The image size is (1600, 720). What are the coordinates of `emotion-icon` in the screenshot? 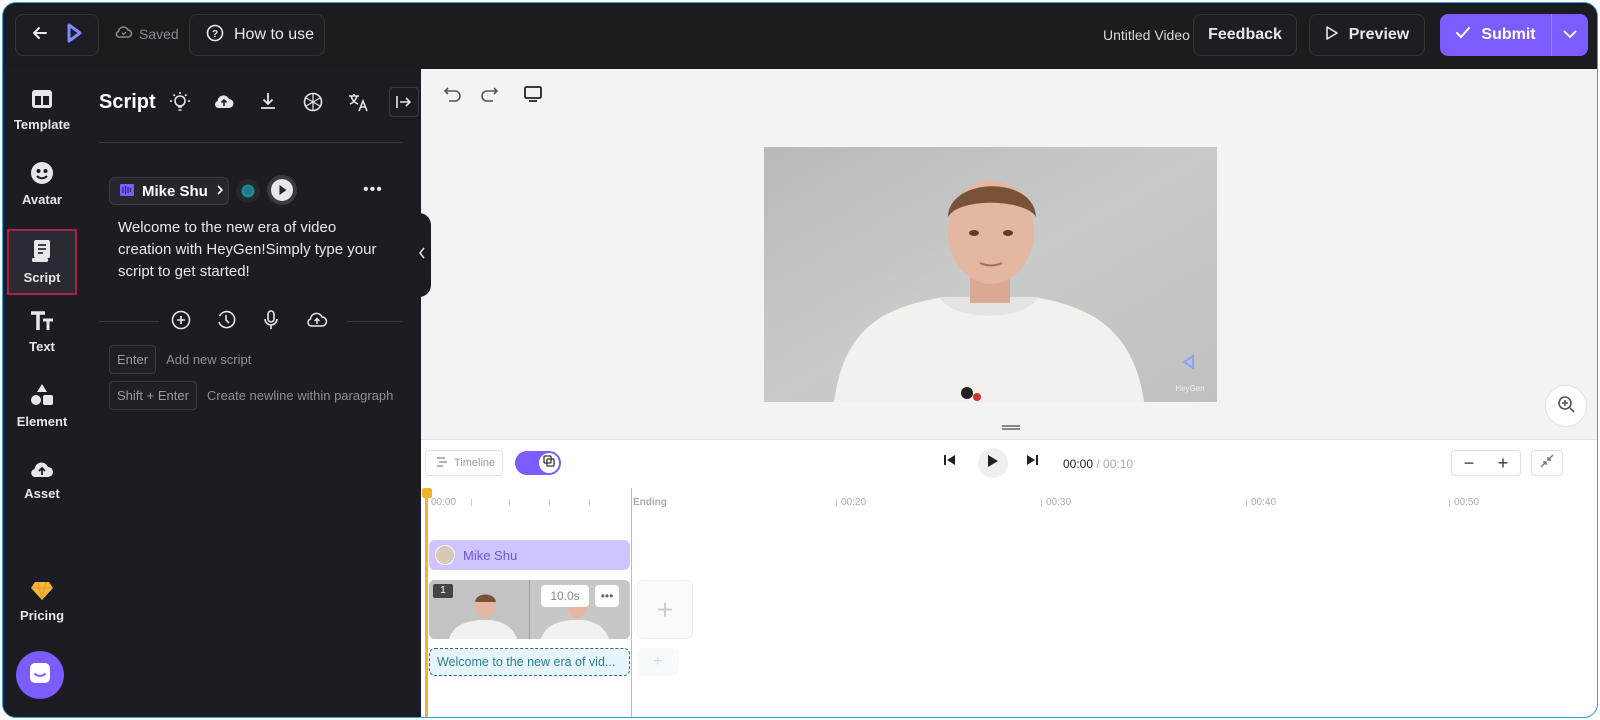 It's located at (248, 191).